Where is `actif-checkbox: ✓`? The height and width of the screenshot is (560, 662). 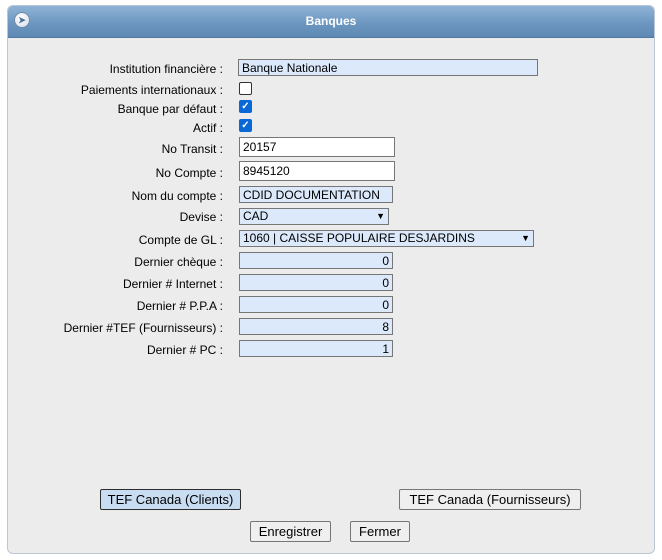 actif-checkbox: ✓ is located at coordinates (245, 125).